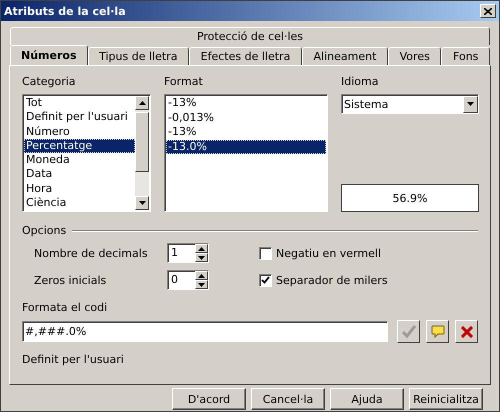 This screenshot has height=412, width=500. I want to click on tab: Efectes de lletra, so click(245, 56).